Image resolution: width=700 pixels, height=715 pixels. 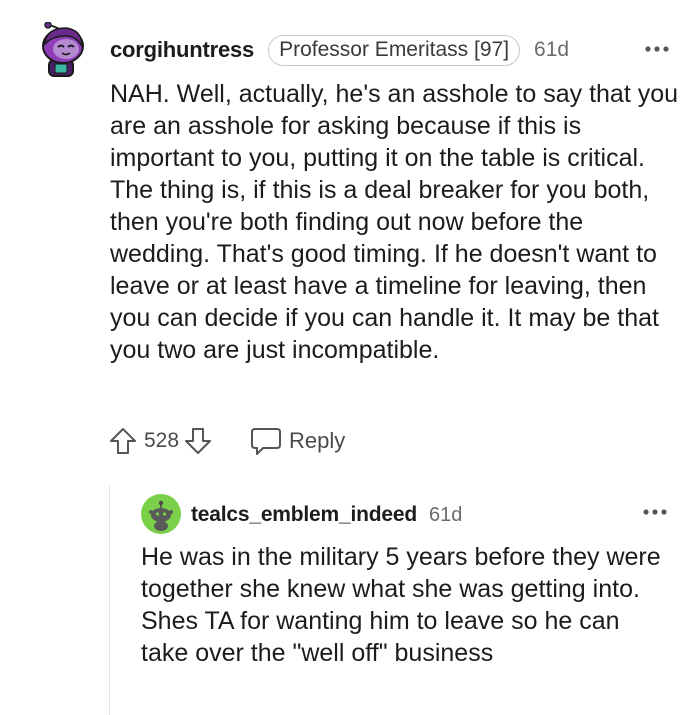 What do you see at coordinates (317, 440) in the screenshot?
I see `reply-label: Reply` at bounding box center [317, 440].